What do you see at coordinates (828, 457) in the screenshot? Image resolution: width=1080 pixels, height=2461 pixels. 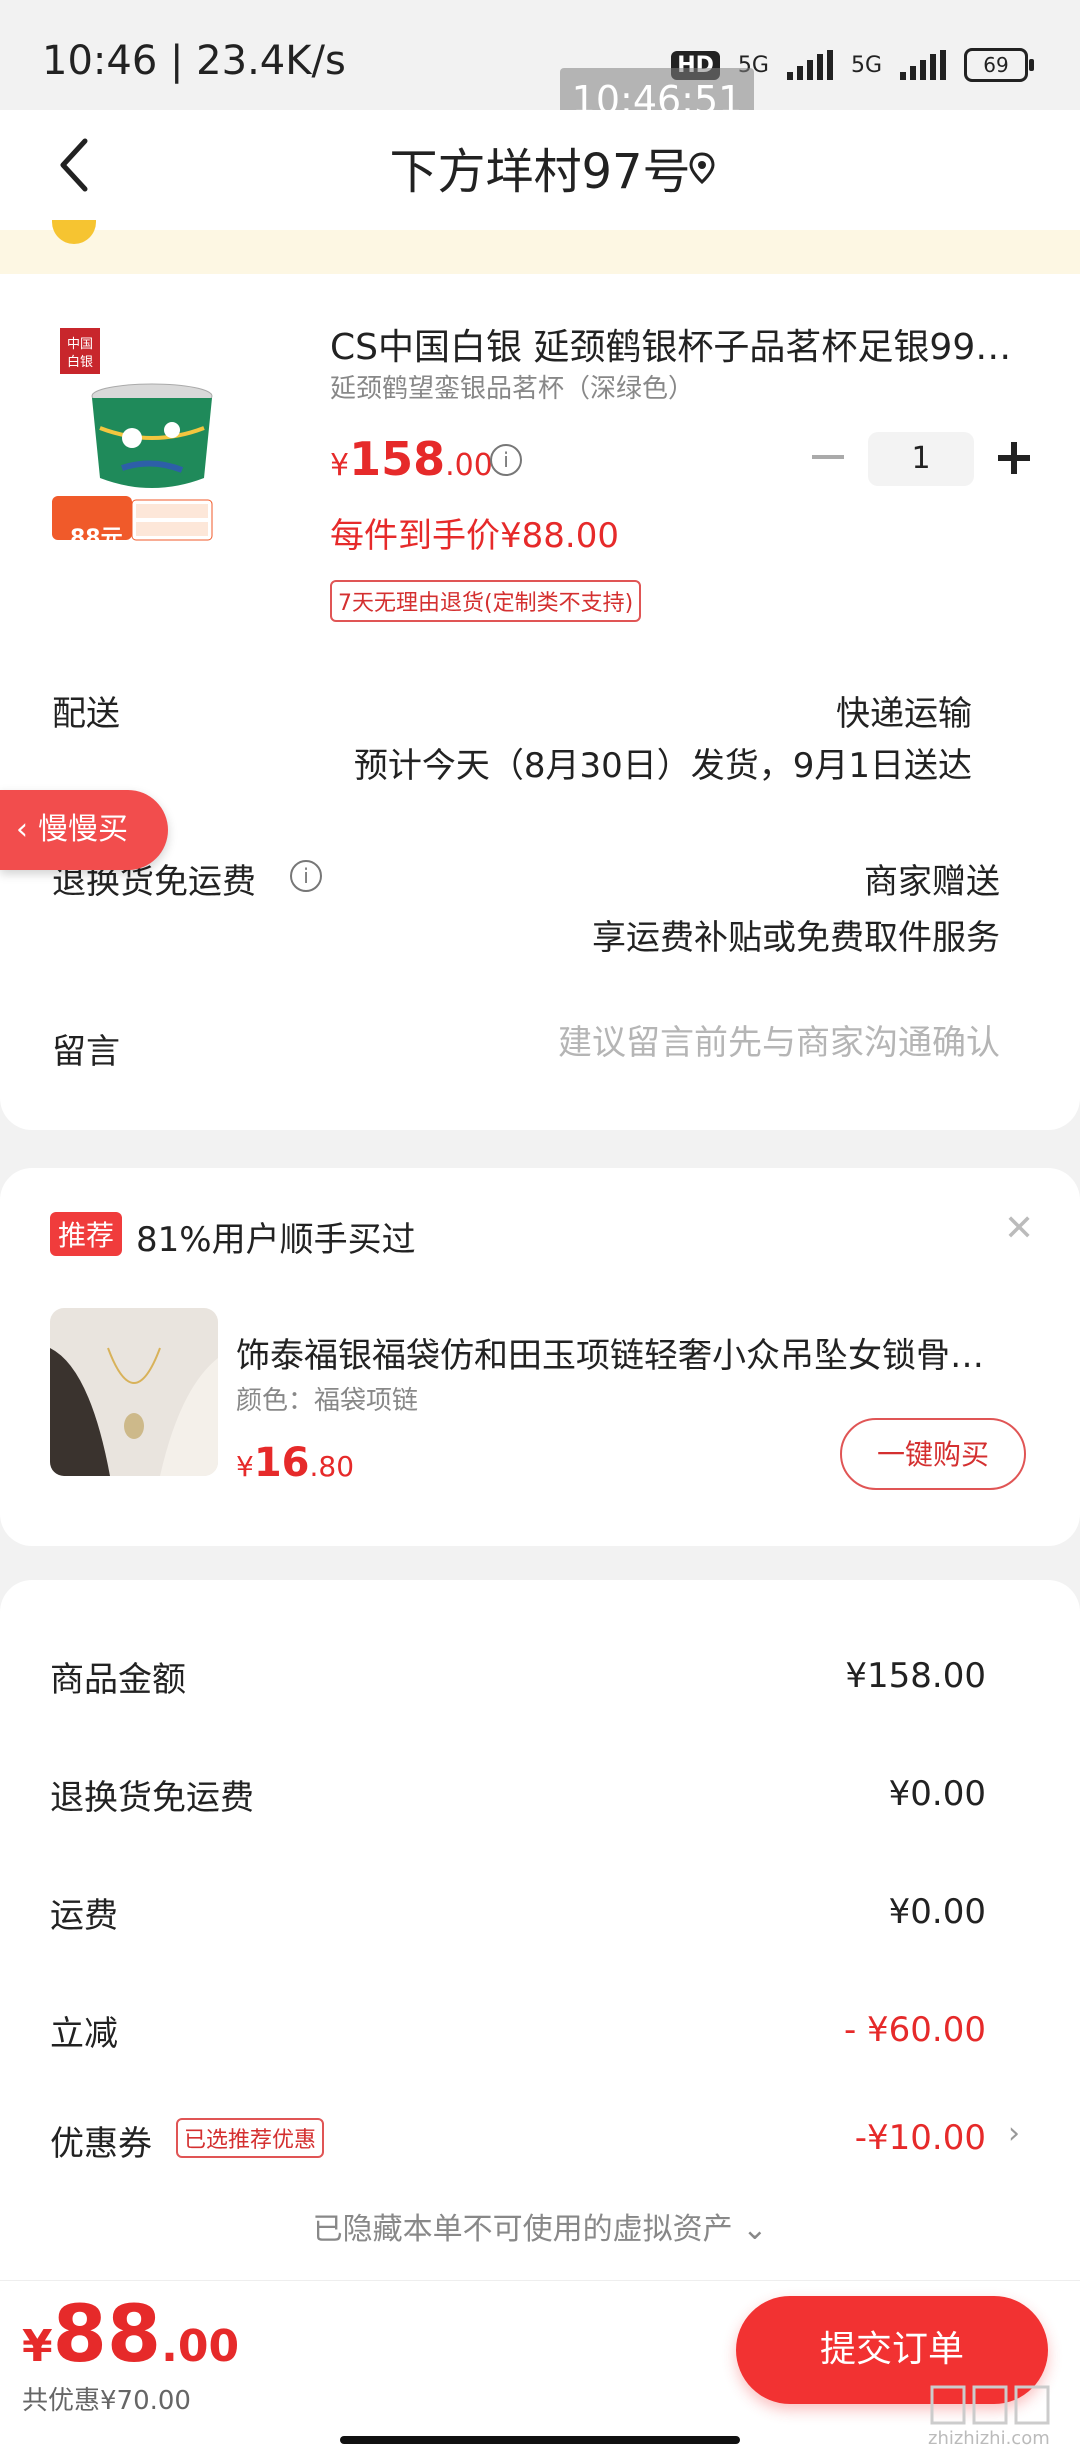 I see `quantity-minus-button` at bounding box center [828, 457].